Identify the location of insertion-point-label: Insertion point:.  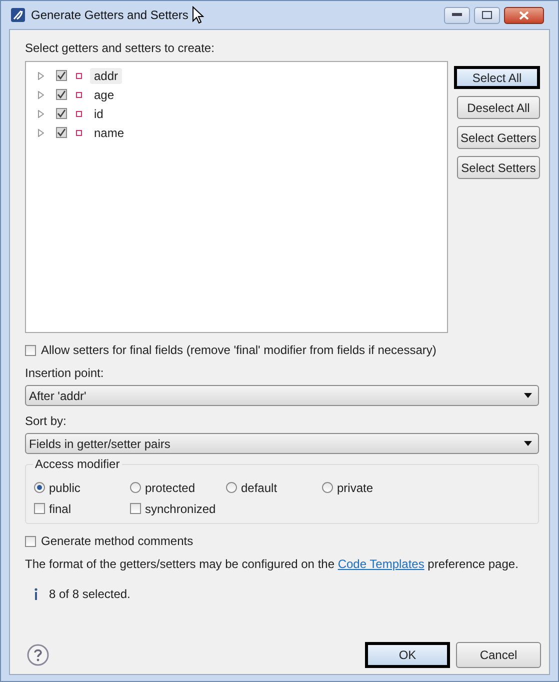
(65, 373).